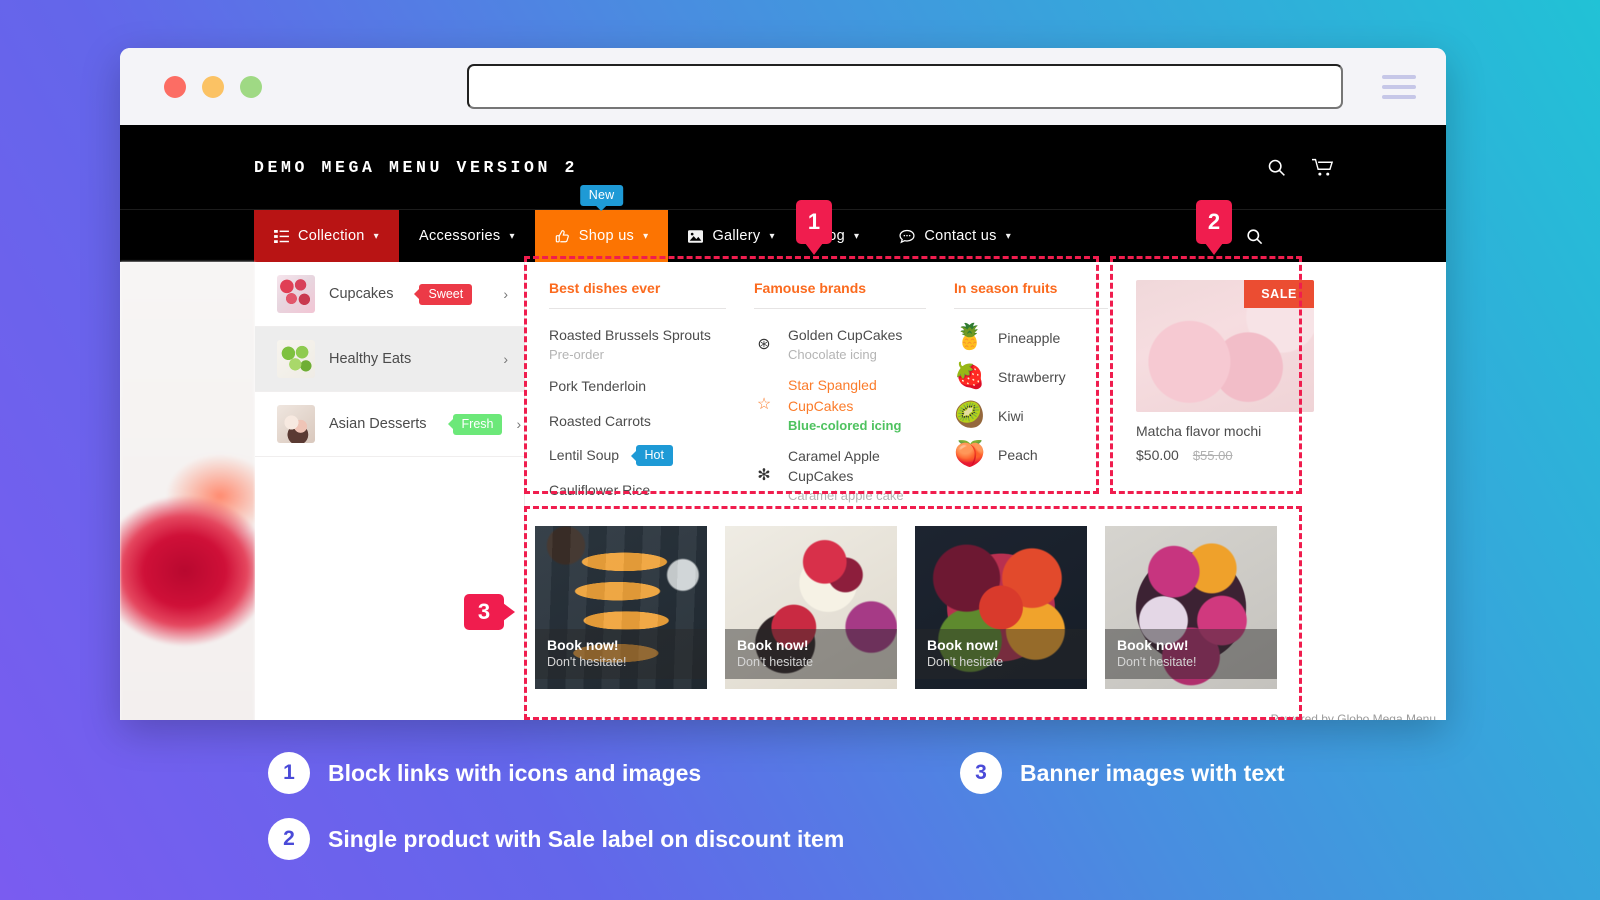 The height and width of the screenshot is (900, 1600). Describe the element at coordinates (605, 288) in the screenshot. I see `column-title: Best dishes ever` at that location.